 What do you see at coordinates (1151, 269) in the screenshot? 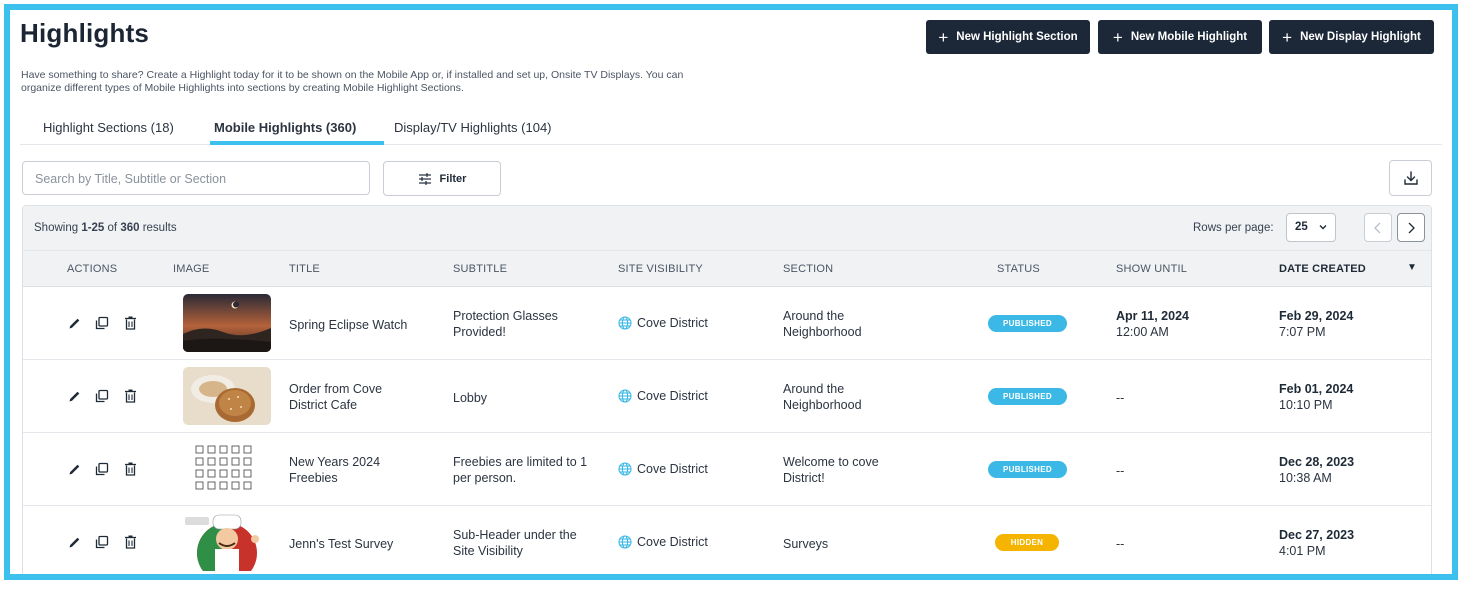
I see `column-show-until: SHOW UNTIL` at bounding box center [1151, 269].